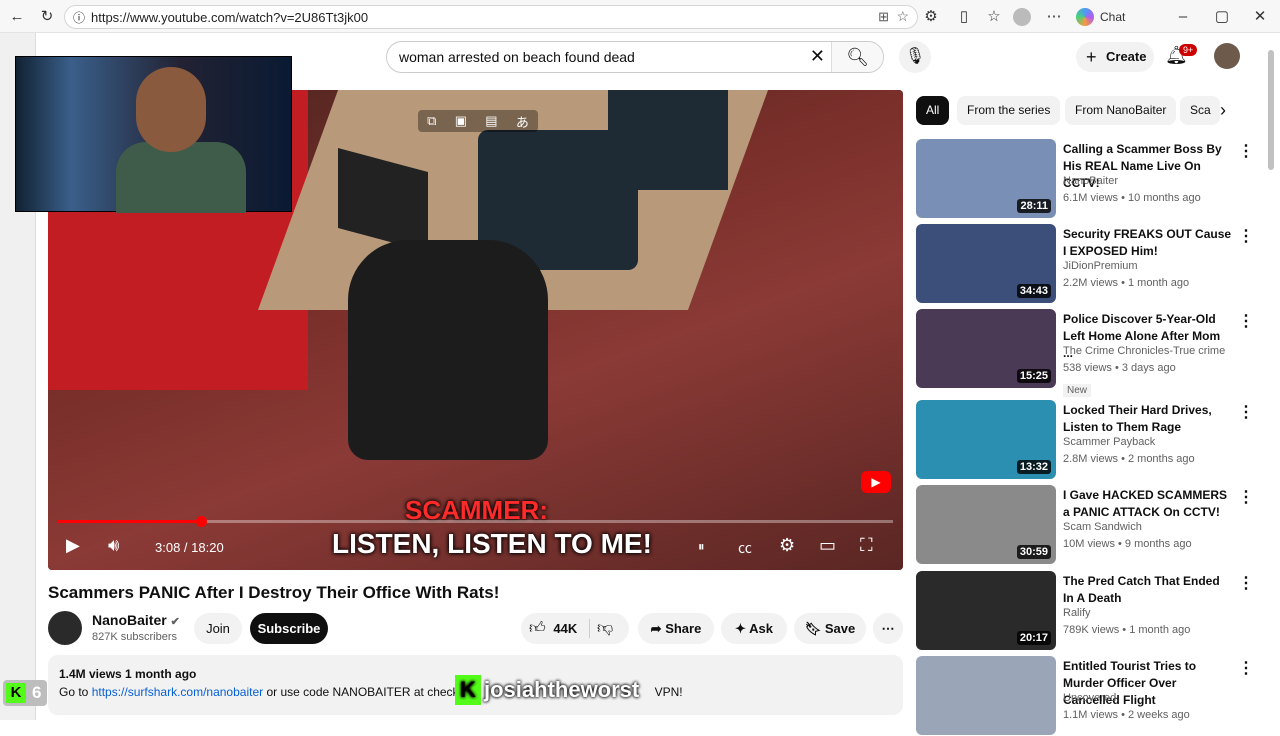 Image resolution: width=1280 pixels, height=736 pixels. I want to click on bookmark-icon: 🔖︎, so click(814, 628).